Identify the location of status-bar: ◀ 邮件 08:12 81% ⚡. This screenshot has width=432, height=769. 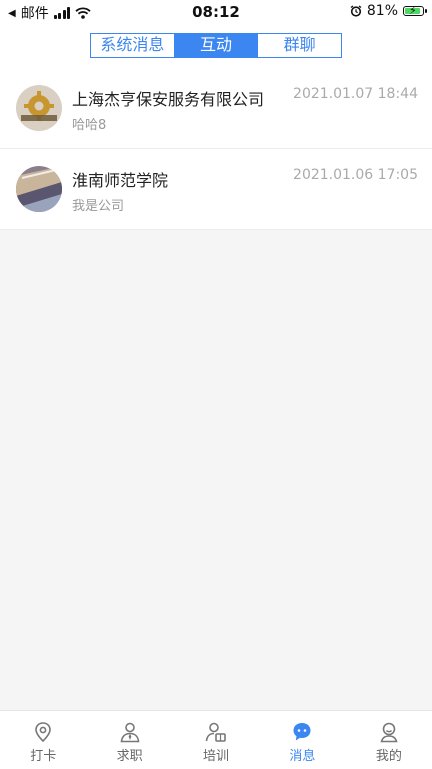
(216, 12).